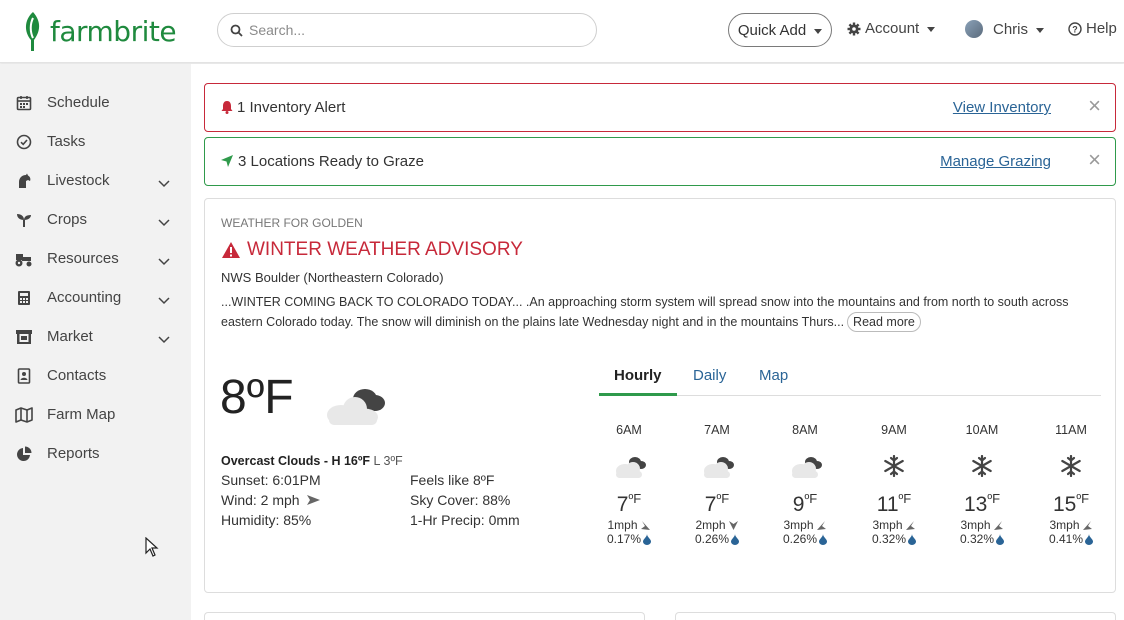  Describe the element at coordinates (236, 30) in the screenshot. I see `search-icon` at that location.